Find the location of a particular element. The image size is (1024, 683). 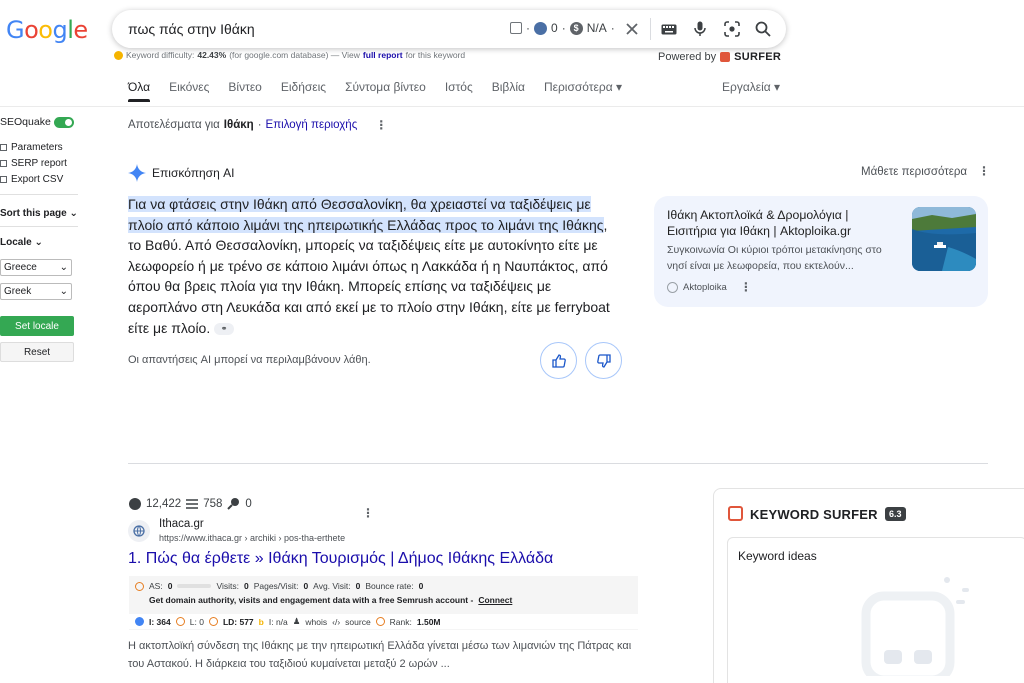

keyword-ideas-title: Keyword ideas is located at coordinates (777, 556).